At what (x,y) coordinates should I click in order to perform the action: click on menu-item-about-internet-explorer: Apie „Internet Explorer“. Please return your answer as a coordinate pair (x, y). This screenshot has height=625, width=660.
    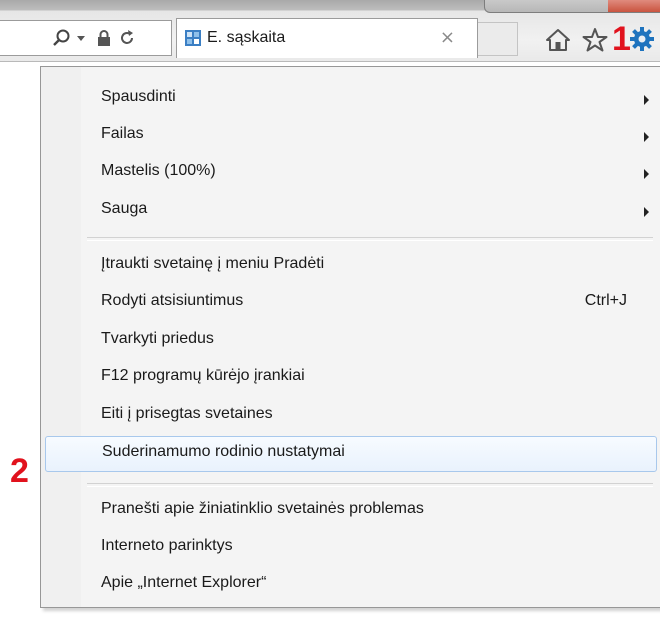
    Looking at the image, I should click on (349, 585).